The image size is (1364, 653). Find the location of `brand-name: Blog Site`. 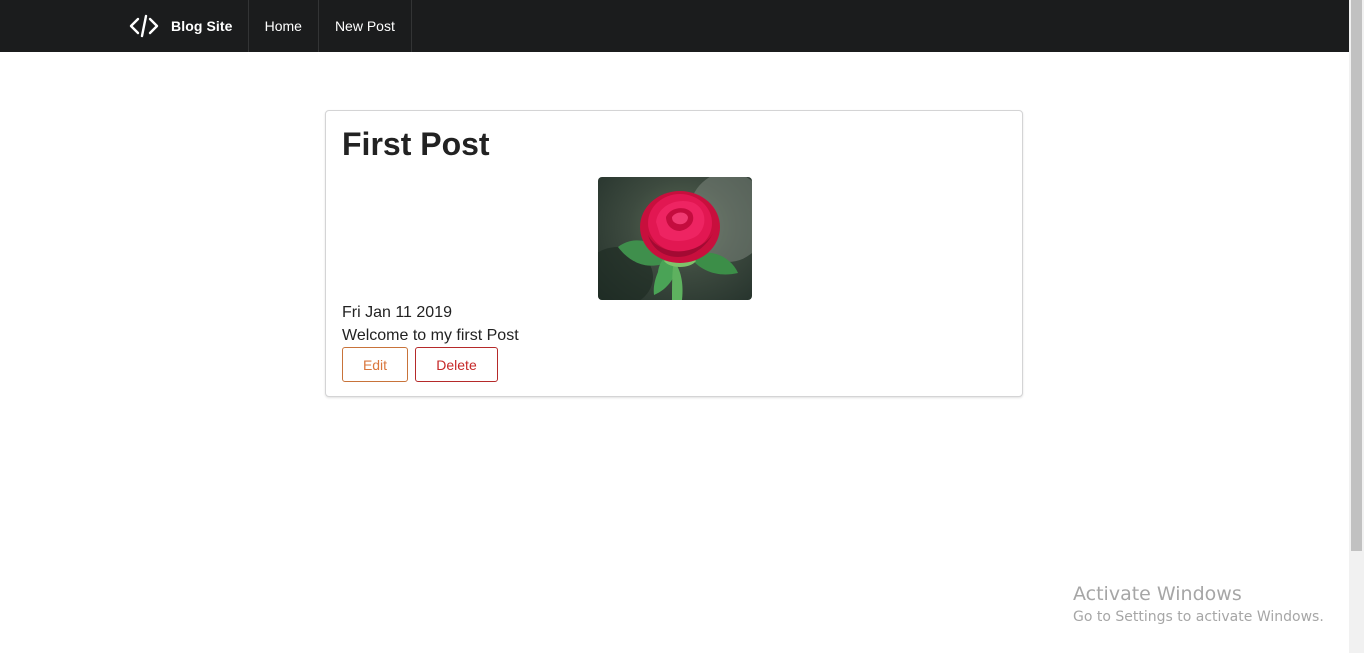

brand-name: Blog Site is located at coordinates (202, 26).